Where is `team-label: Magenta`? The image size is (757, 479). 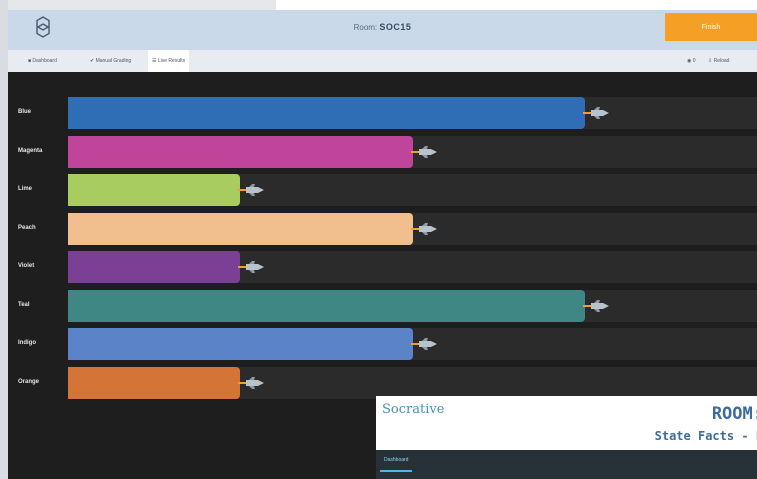
team-label: Magenta is located at coordinates (30, 150).